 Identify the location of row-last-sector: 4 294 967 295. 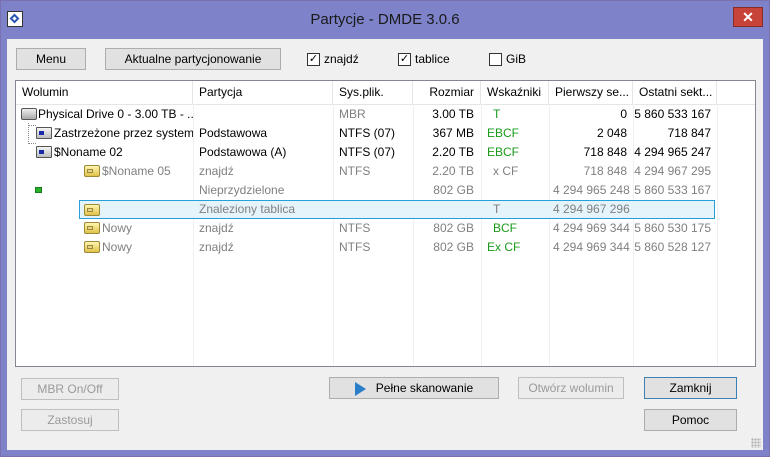
(672, 171).